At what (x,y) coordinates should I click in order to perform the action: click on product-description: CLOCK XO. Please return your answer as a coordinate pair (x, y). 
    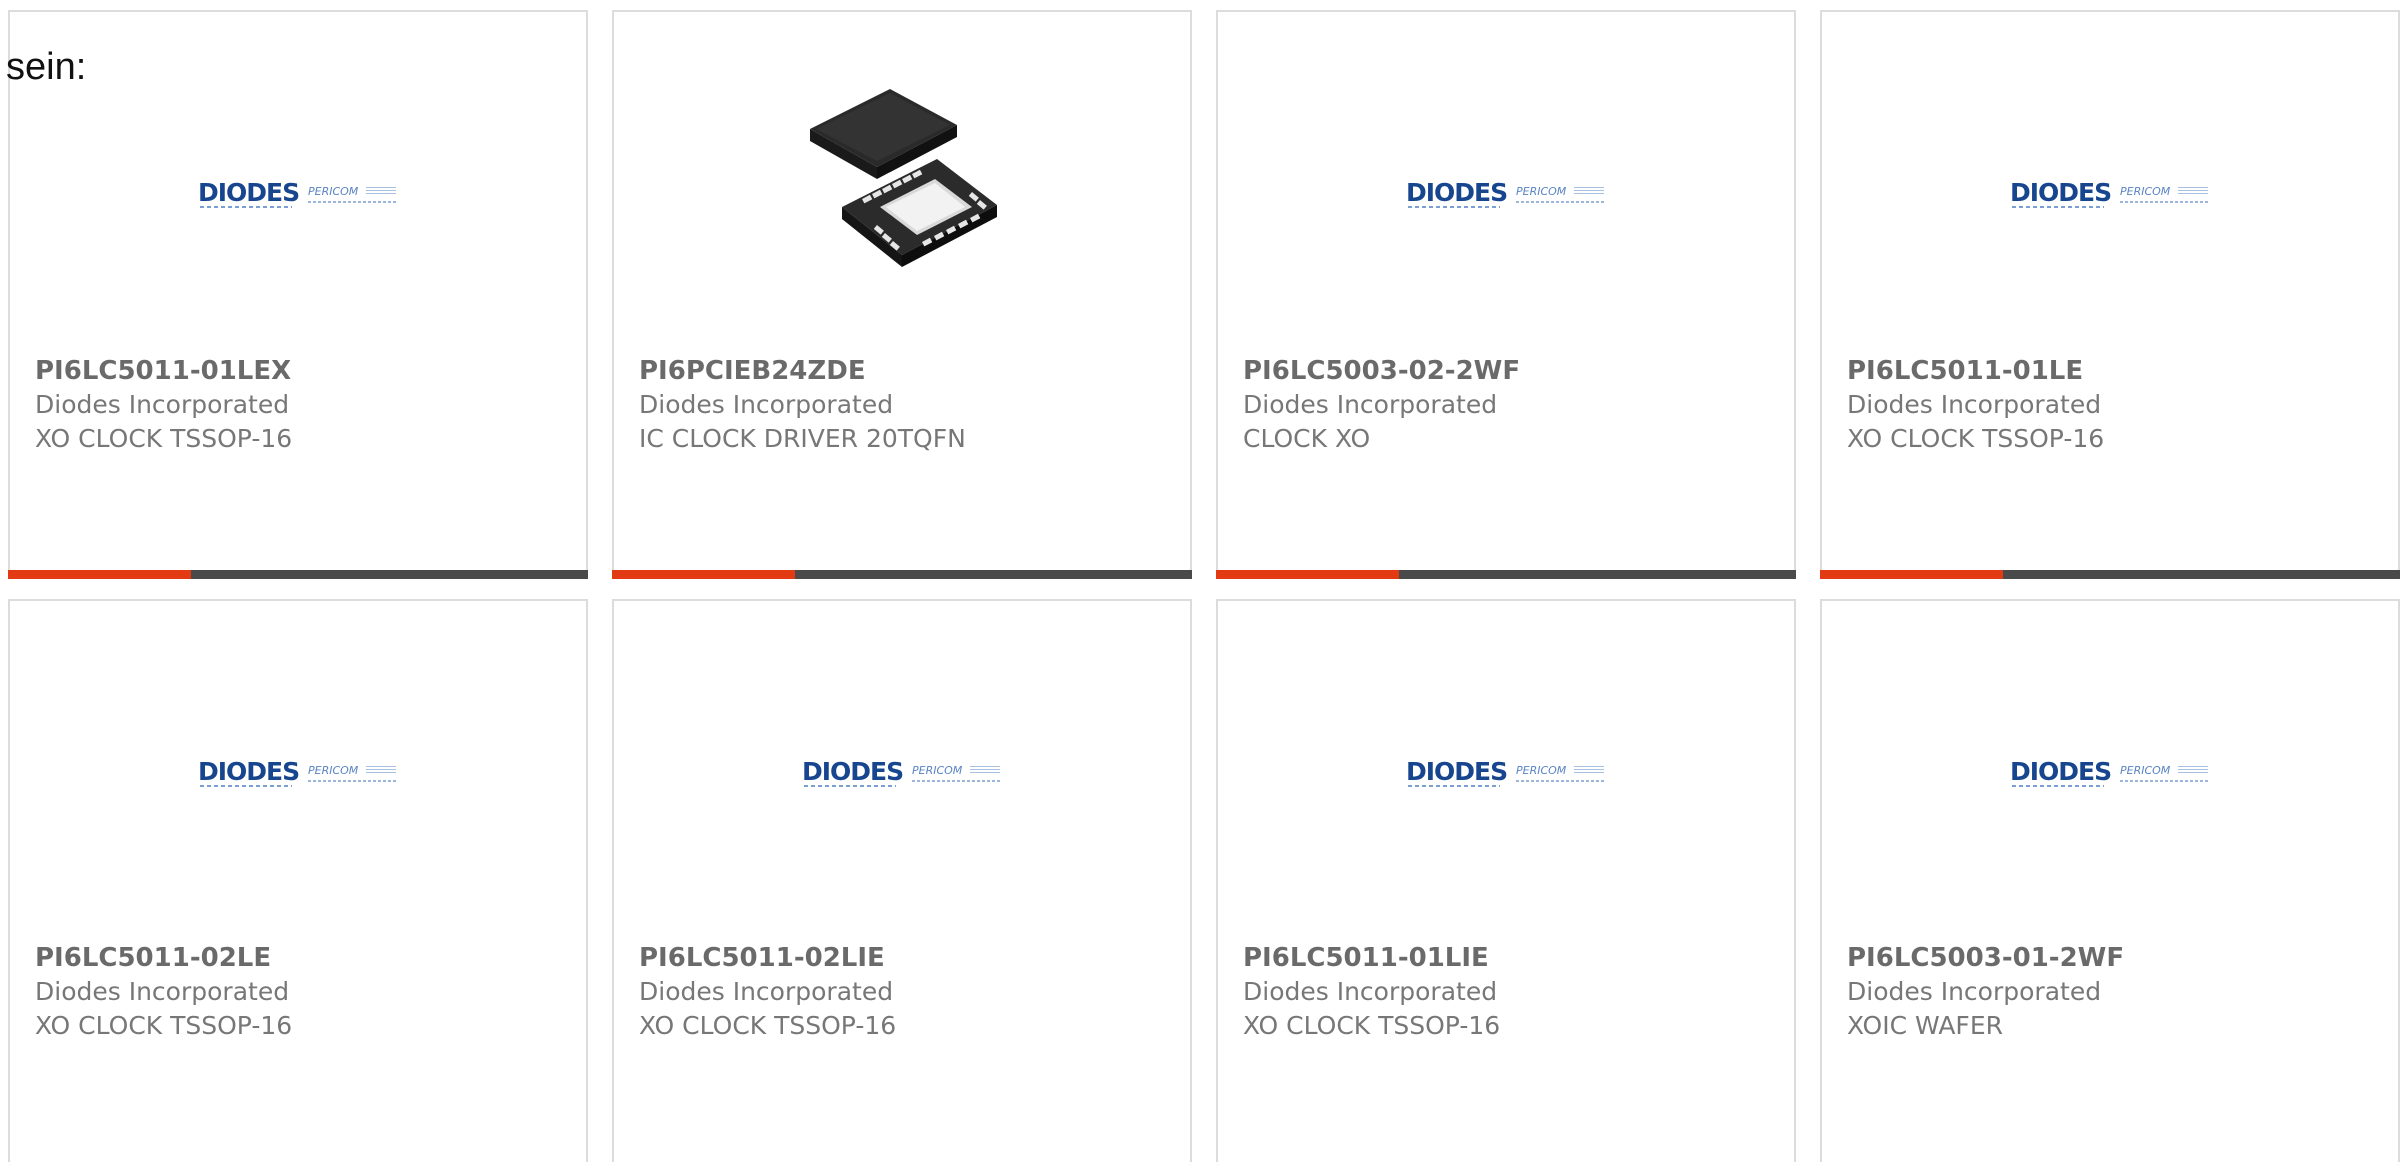
    Looking at the image, I should click on (1307, 438).